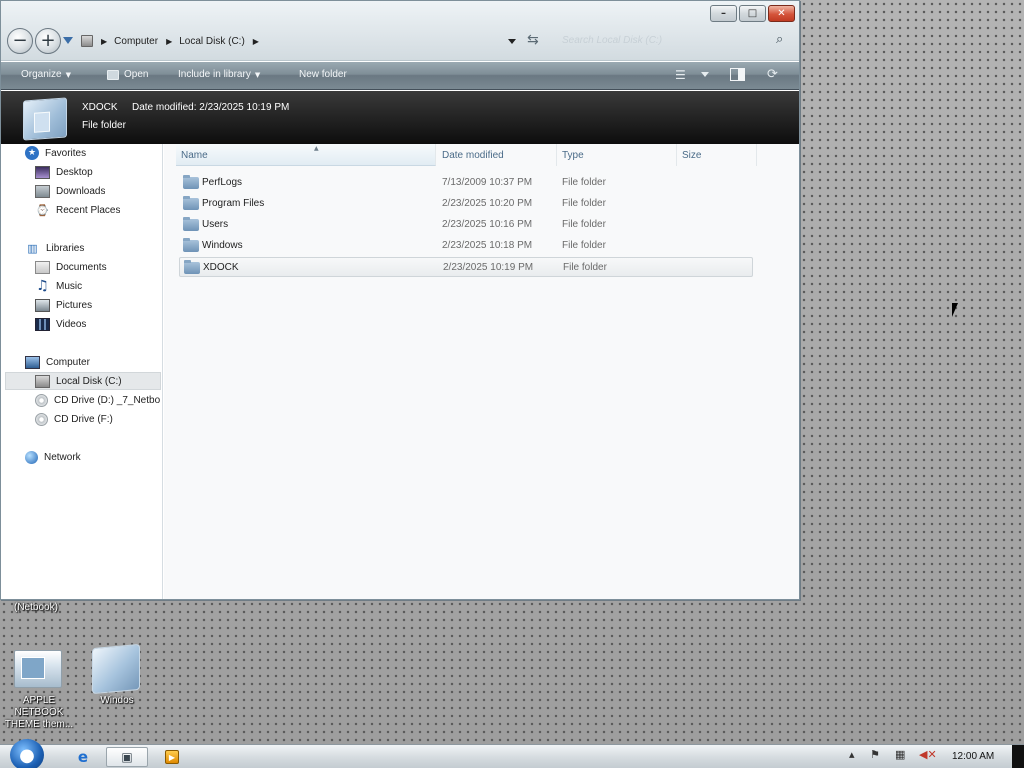 The width and height of the screenshot is (1024, 768). What do you see at coordinates (70, 191) in the screenshot?
I see `nav-downloads: Downloads` at bounding box center [70, 191].